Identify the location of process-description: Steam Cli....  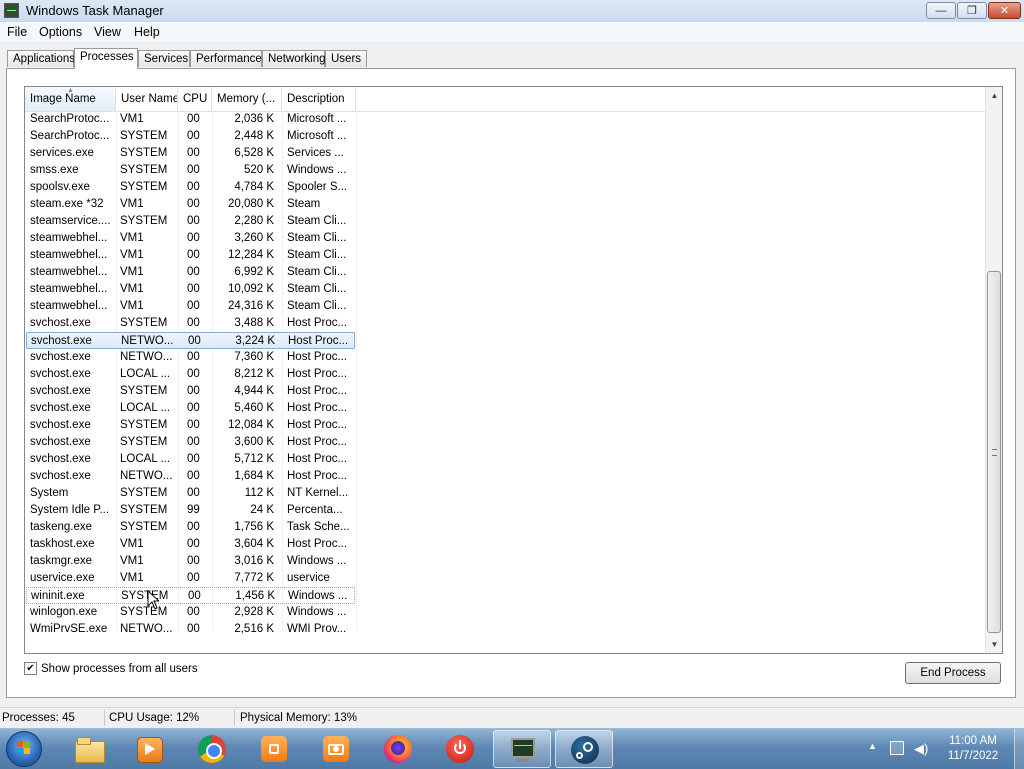
(317, 238).